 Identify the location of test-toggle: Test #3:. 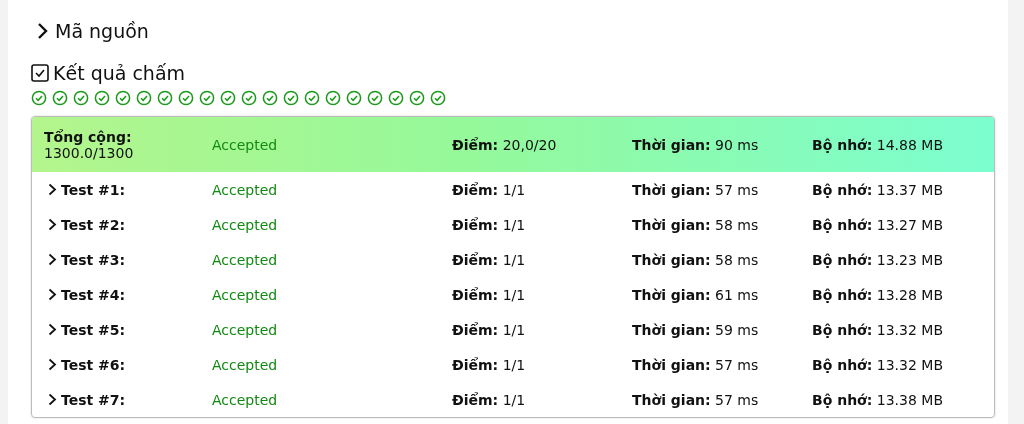
(122, 259).